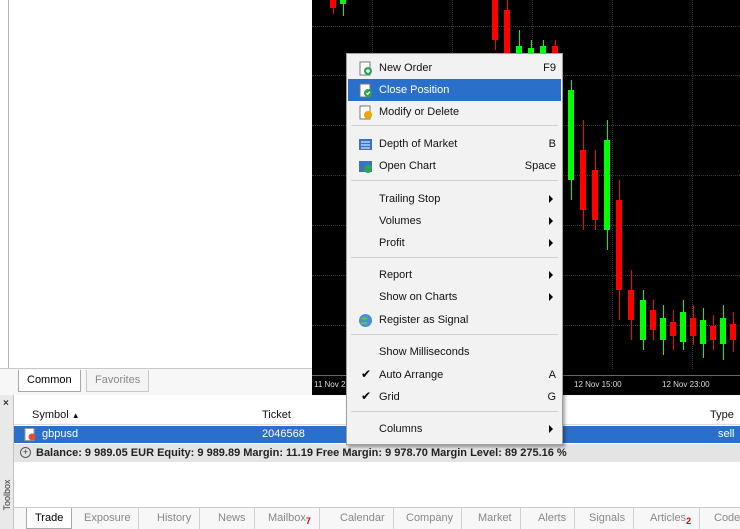 The width and height of the screenshot is (740, 529). Describe the element at coordinates (49, 518) in the screenshot. I see `tab-trade: Trade` at that location.